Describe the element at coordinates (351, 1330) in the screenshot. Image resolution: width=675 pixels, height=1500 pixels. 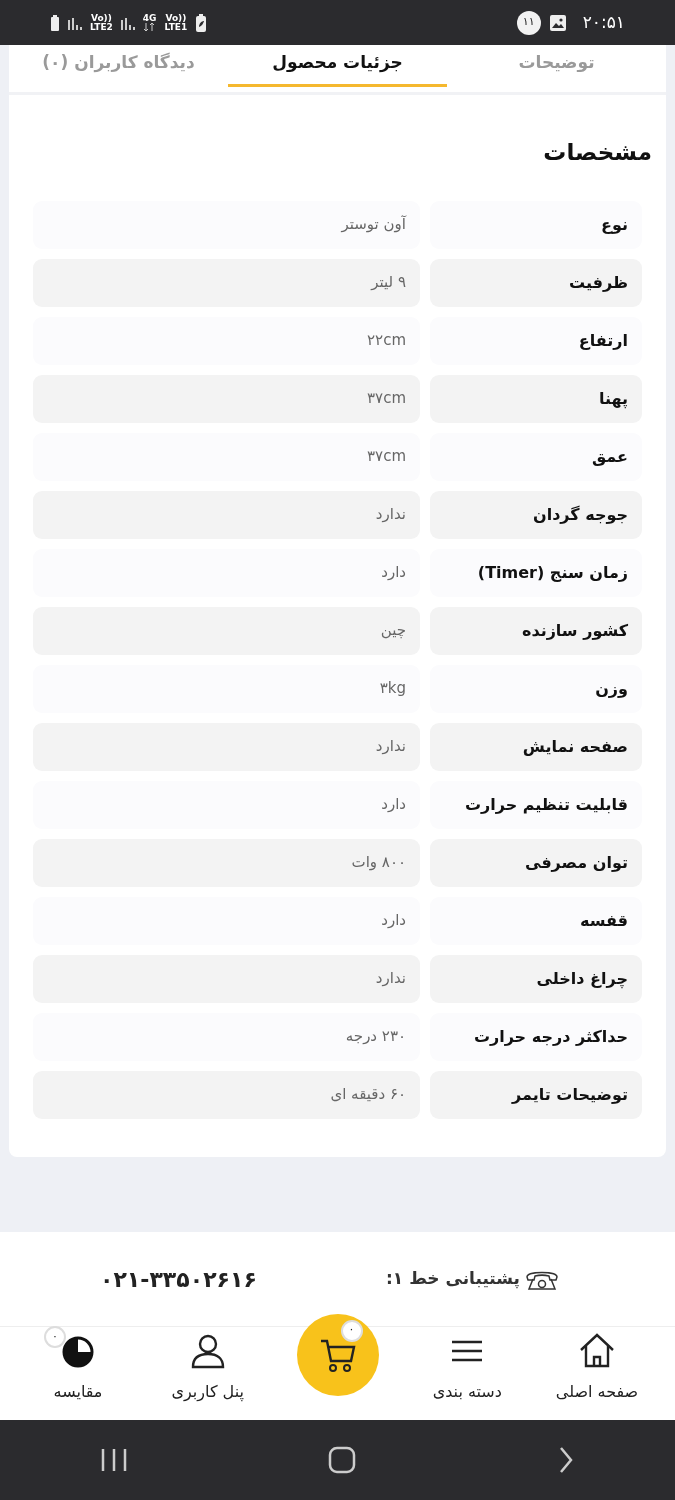
I see `cart-count-badge: ۰` at that location.